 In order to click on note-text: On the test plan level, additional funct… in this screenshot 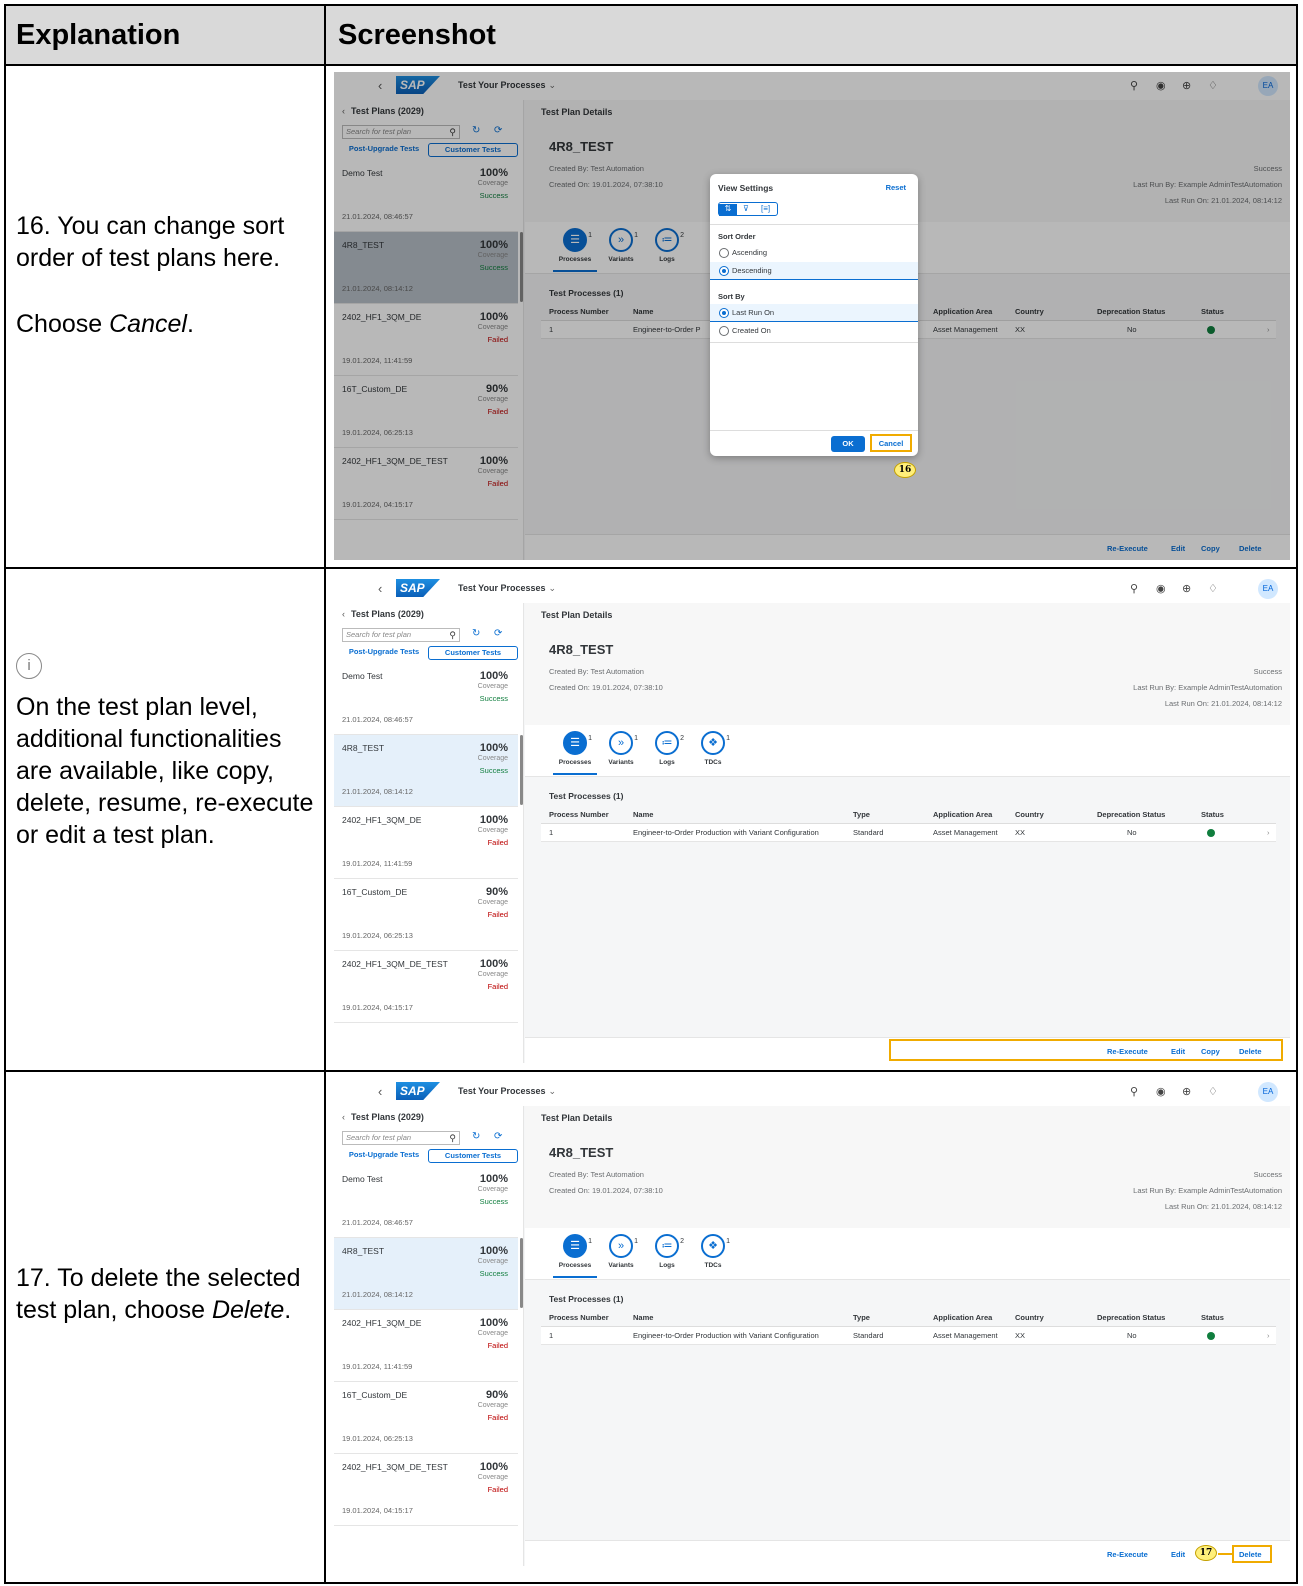, I will do `click(165, 771)`.